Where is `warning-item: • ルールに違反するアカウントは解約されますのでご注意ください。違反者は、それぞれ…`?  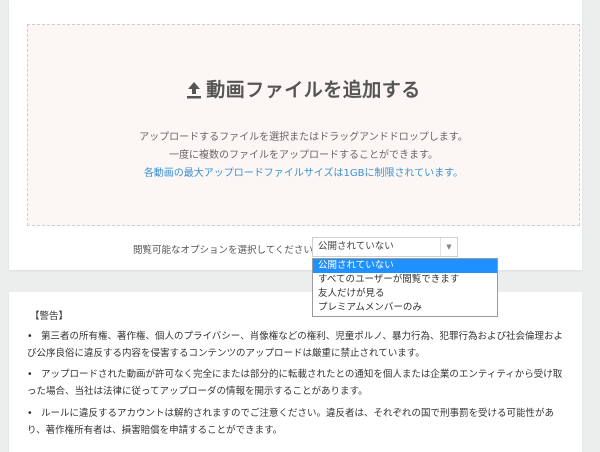 warning-item: • ルールに違反するアカウントは解約されますのでご注意ください。違反者は、それぞれ… is located at coordinates (297, 422).